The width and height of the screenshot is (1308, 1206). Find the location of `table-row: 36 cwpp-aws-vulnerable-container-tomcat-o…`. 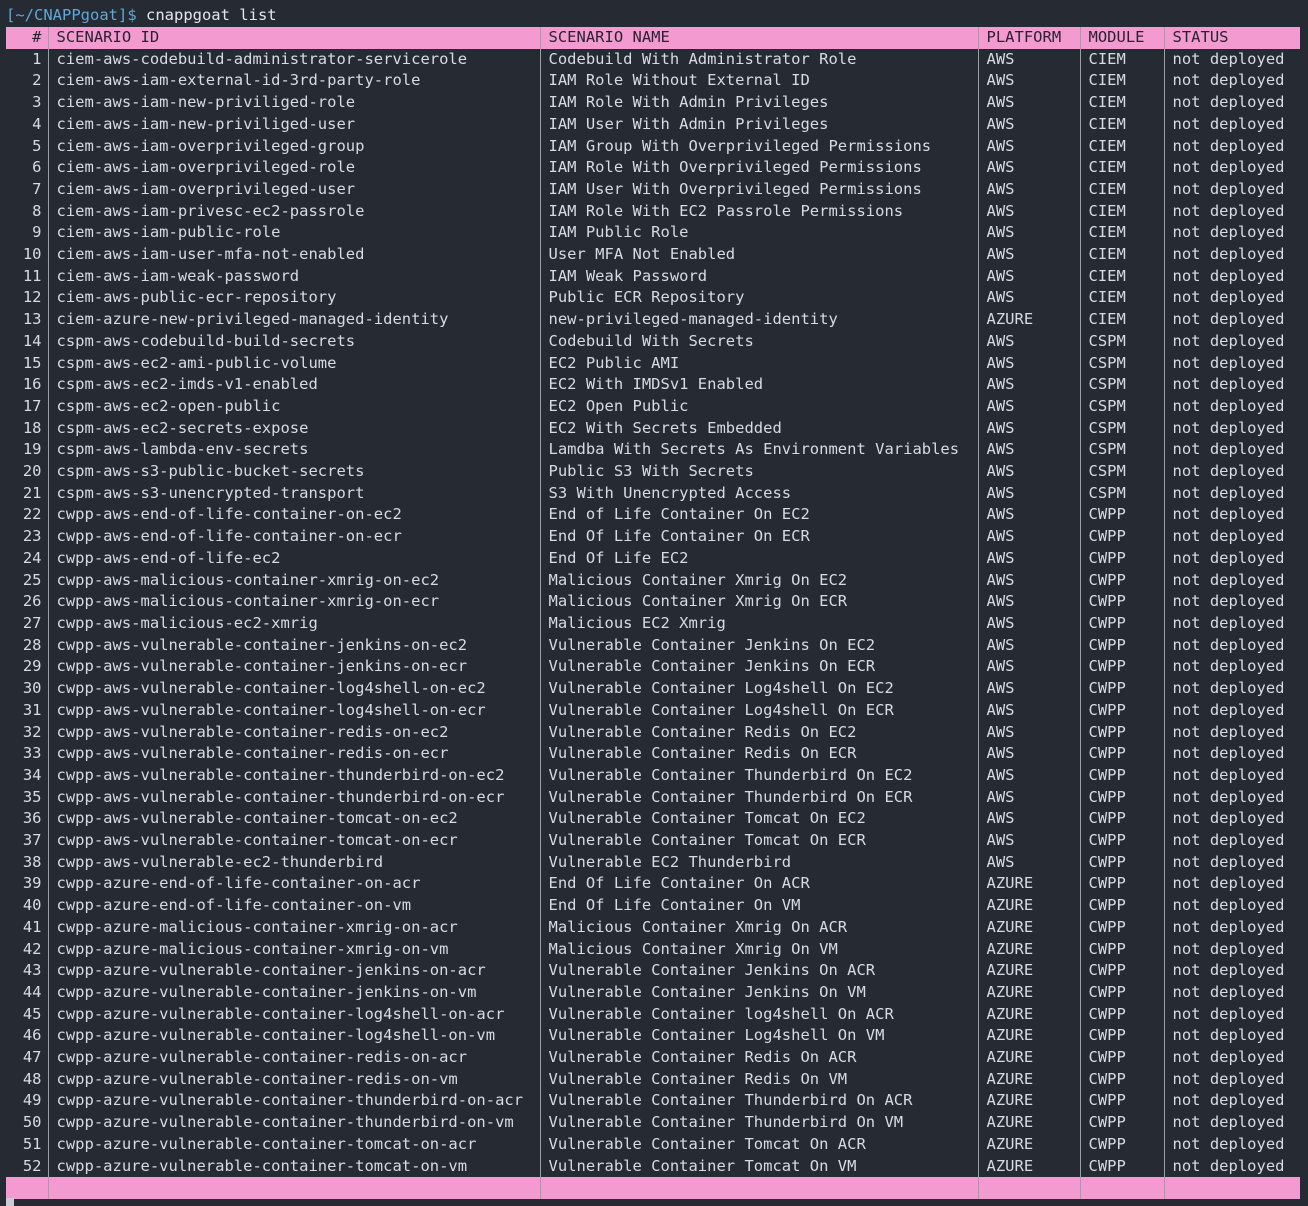

table-row: 36 cwpp-aws-vulnerable-container-tomcat-o… is located at coordinates (653, 819).